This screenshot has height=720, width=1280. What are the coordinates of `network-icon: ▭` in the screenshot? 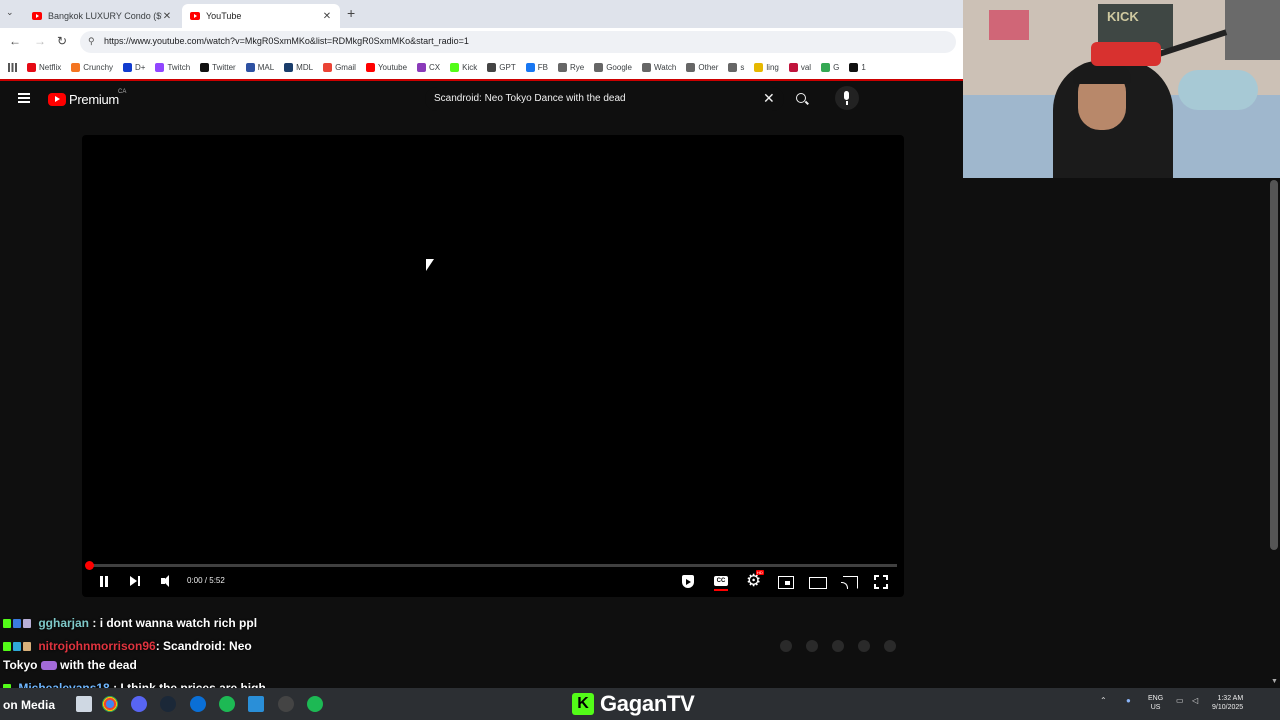 It's located at (1180, 700).